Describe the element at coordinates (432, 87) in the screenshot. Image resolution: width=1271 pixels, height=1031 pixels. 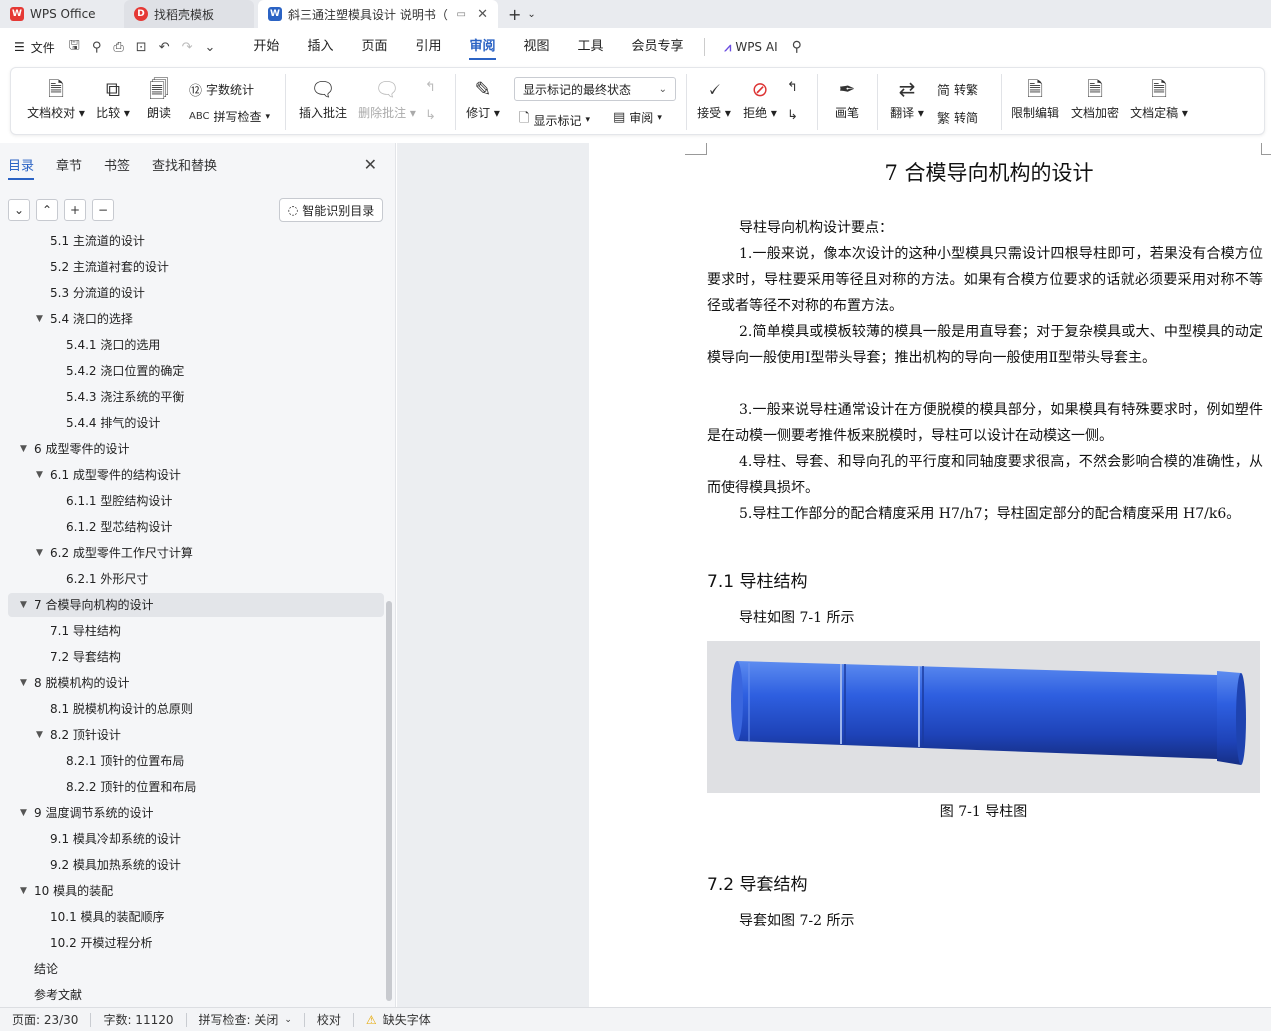
I see `previous-comment-button: ↰` at that location.